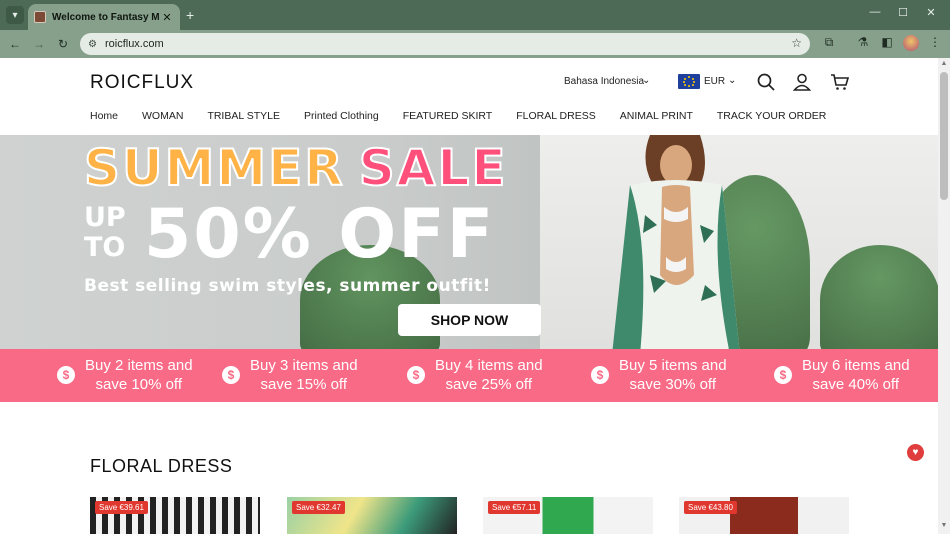 This screenshot has width=950, height=534. I want to click on minimize-icon: —, so click(875, 12).